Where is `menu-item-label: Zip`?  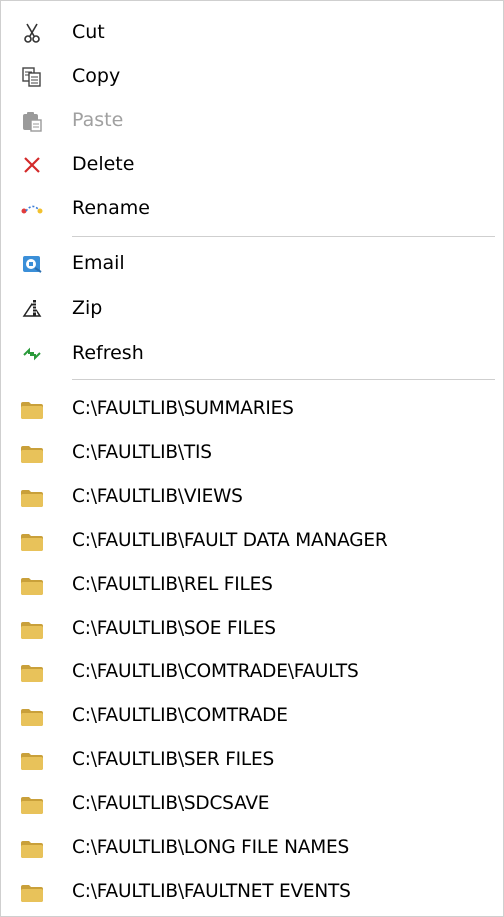 menu-item-label: Zip is located at coordinates (87, 308).